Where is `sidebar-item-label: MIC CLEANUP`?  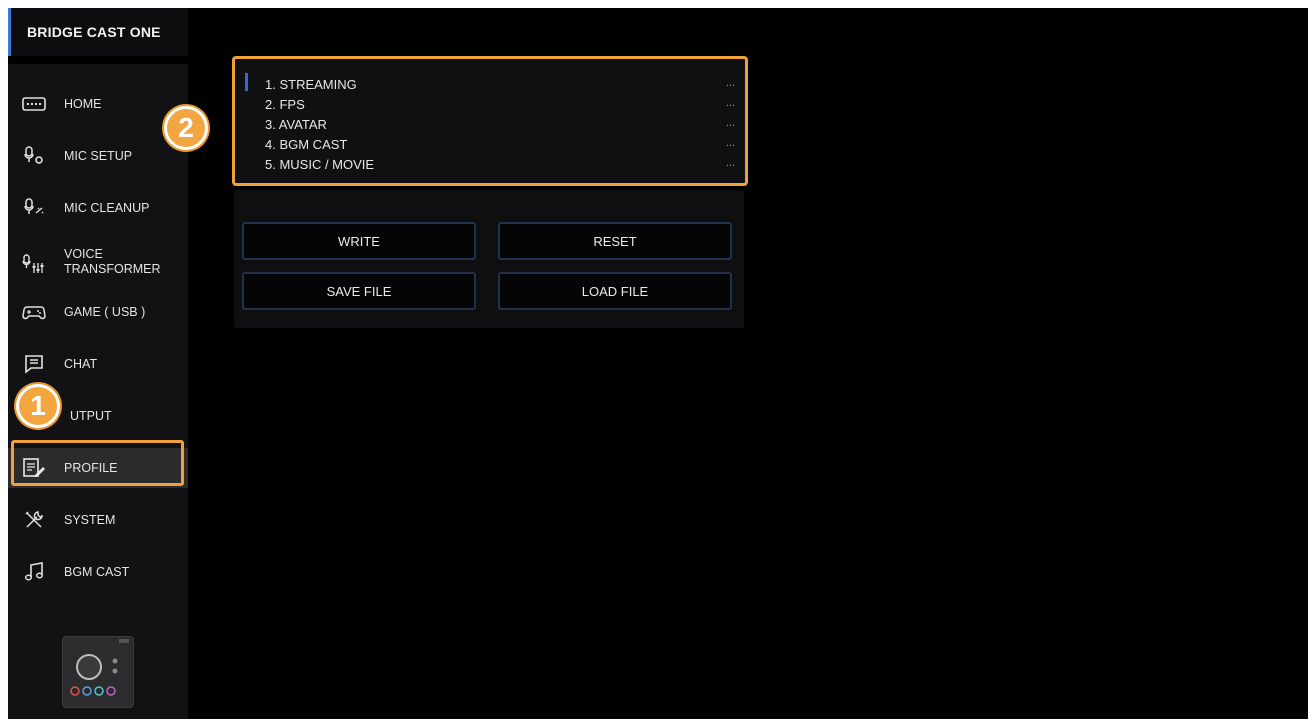
sidebar-item-label: MIC CLEANUP is located at coordinates (107, 207).